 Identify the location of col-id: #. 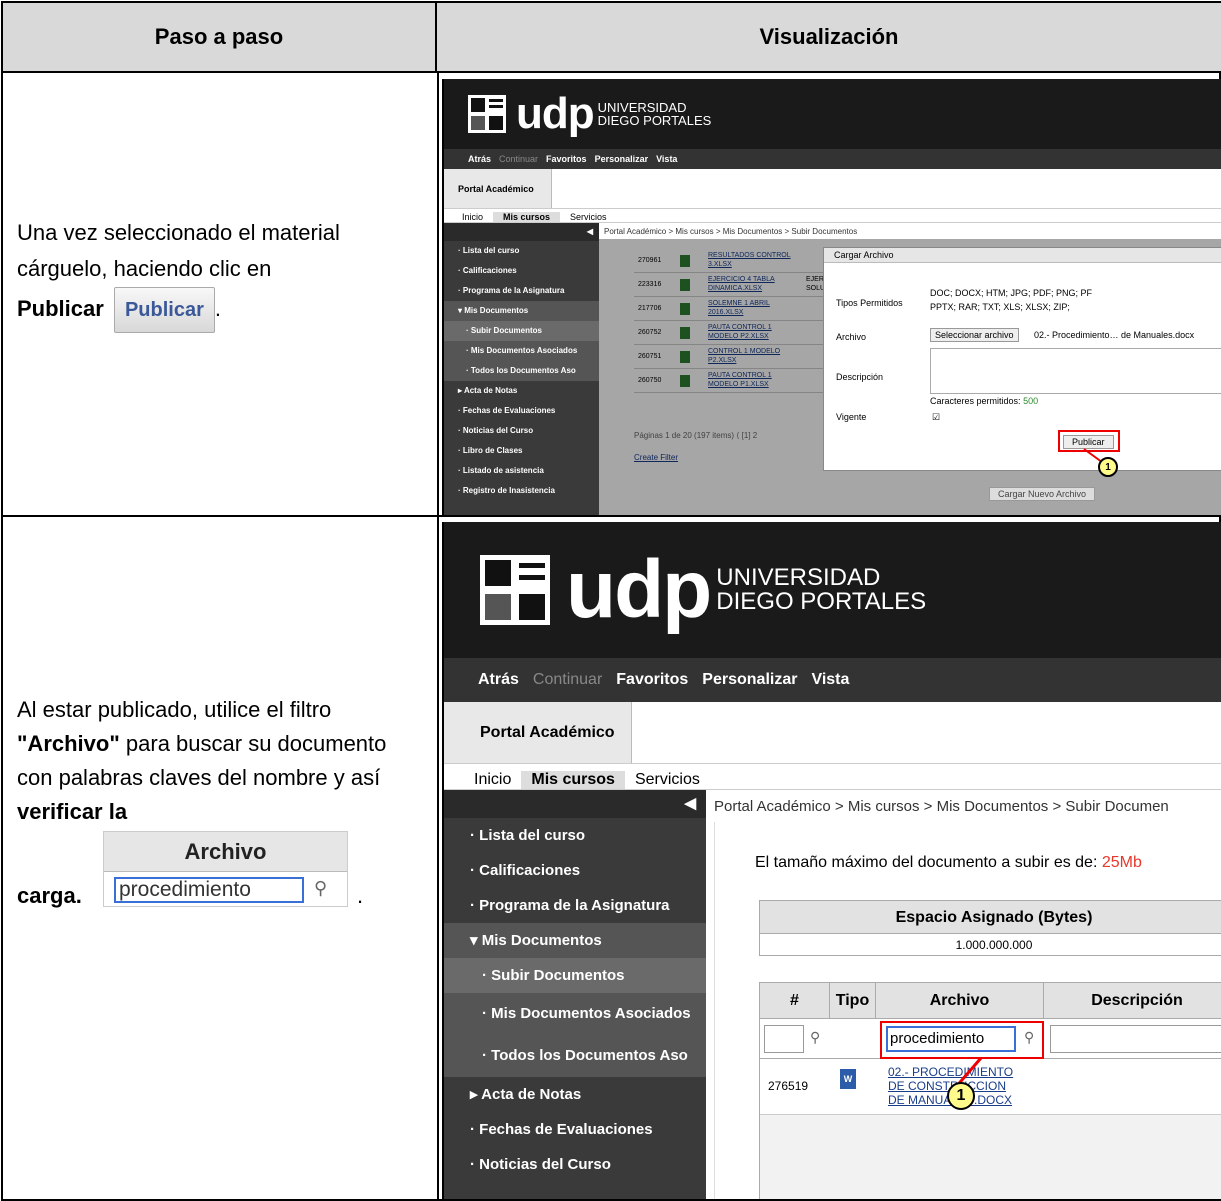
(795, 1001).